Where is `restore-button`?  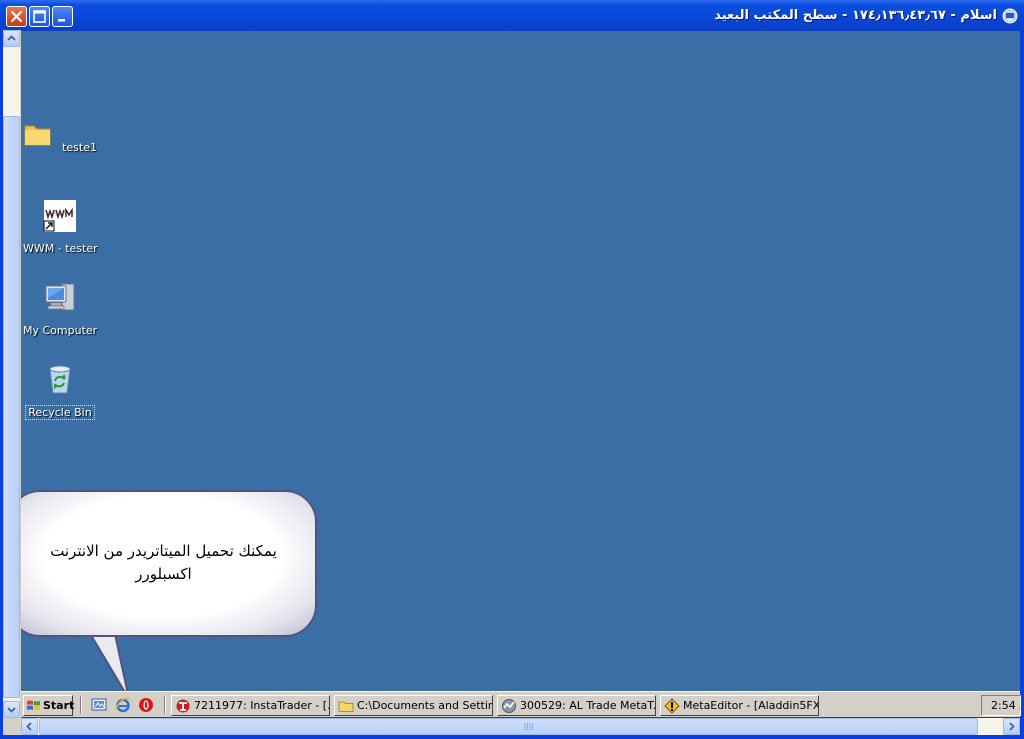 restore-button is located at coordinates (39, 16).